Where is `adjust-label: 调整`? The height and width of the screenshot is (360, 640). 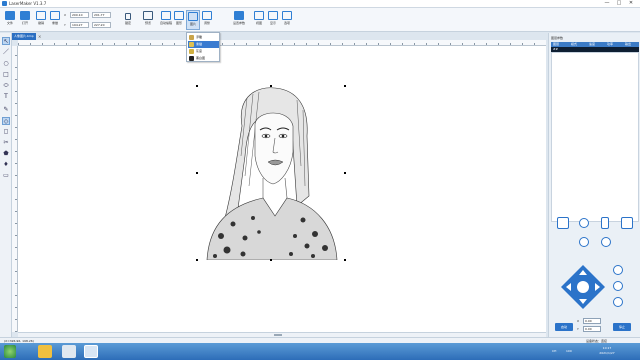 adjust-label: 调整 is located at coordinates (206, 23).